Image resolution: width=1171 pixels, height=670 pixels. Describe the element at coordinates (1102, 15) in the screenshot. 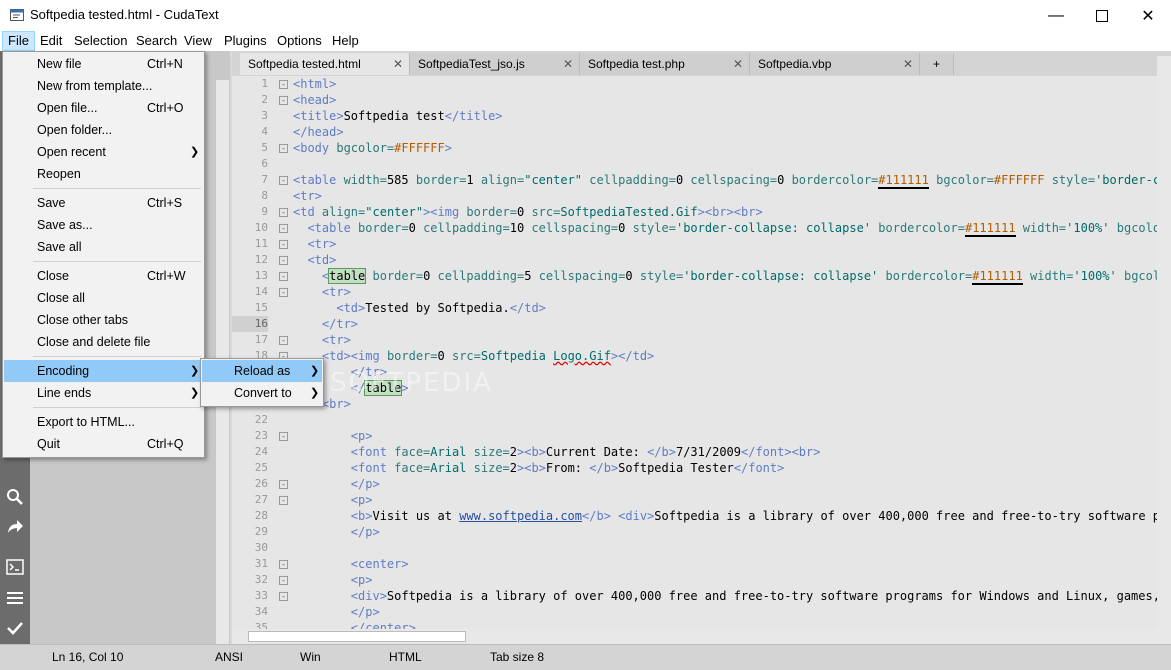

I see `maximize-button` at that location.